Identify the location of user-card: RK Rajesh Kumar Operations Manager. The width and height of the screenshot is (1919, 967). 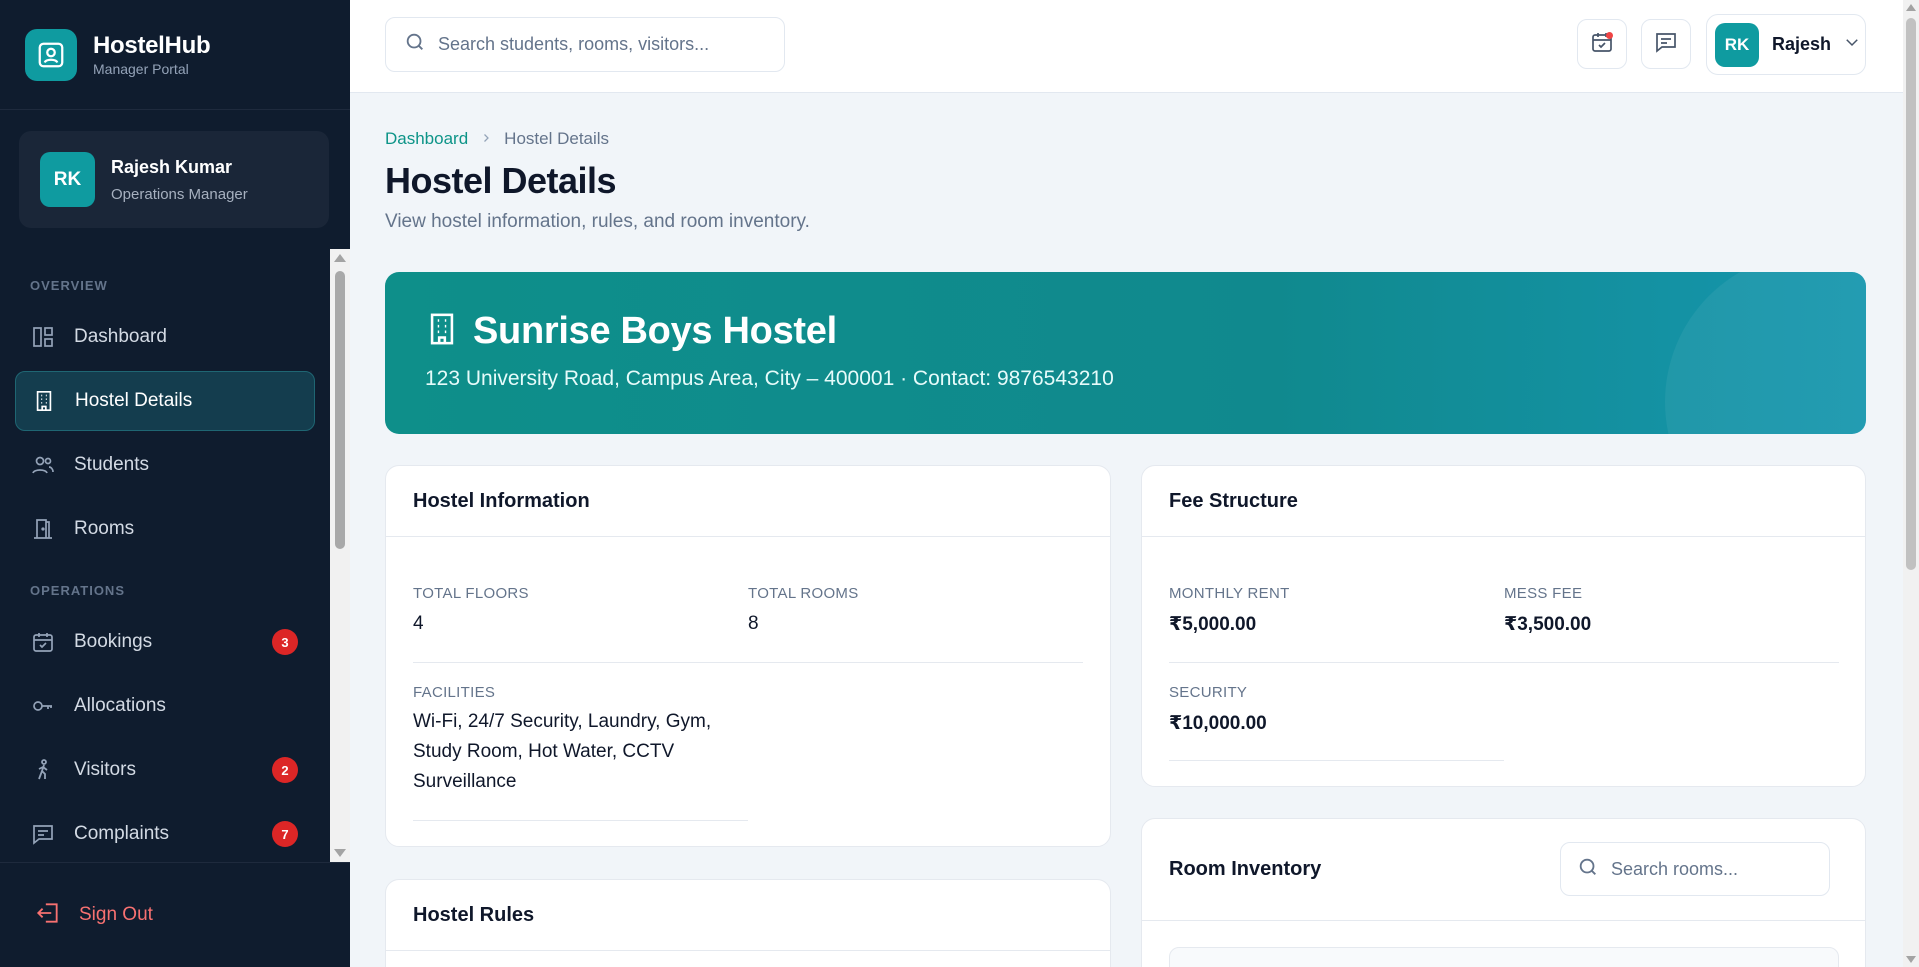
(174, 179).